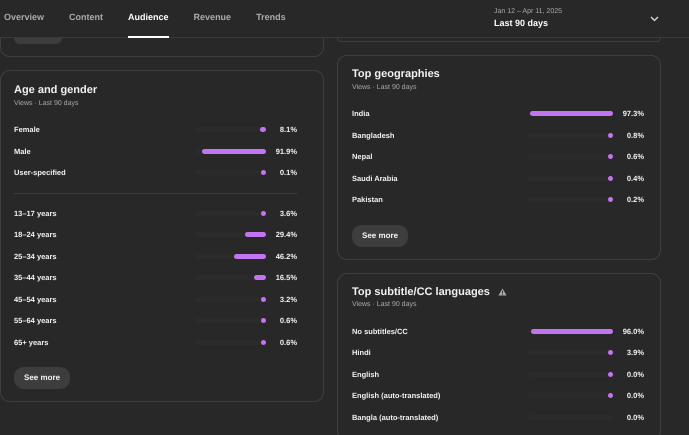  What do you see at coordinates (24, 19) in the screenshot?
I see `tab: Overview` at bounding box center [24, 19].